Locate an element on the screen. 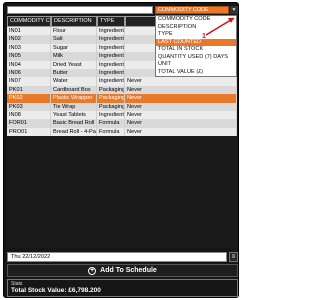  sort-option: QUANTITY USED (7) DAYS is located at coordinates (196, 58).